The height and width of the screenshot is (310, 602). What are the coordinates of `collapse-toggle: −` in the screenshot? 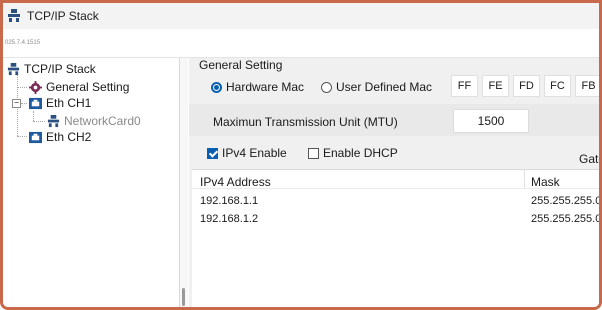 It's located at (16, 103).